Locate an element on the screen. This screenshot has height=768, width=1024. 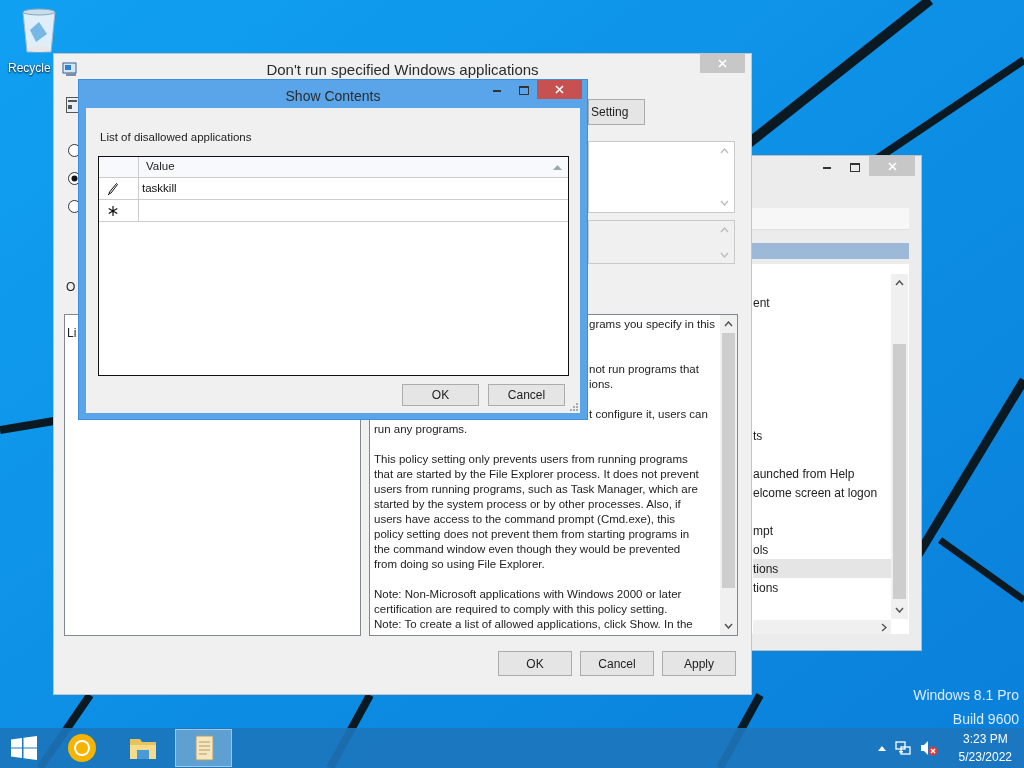
help-text-line: grams you specify in this is located at coordinates (652, 324).